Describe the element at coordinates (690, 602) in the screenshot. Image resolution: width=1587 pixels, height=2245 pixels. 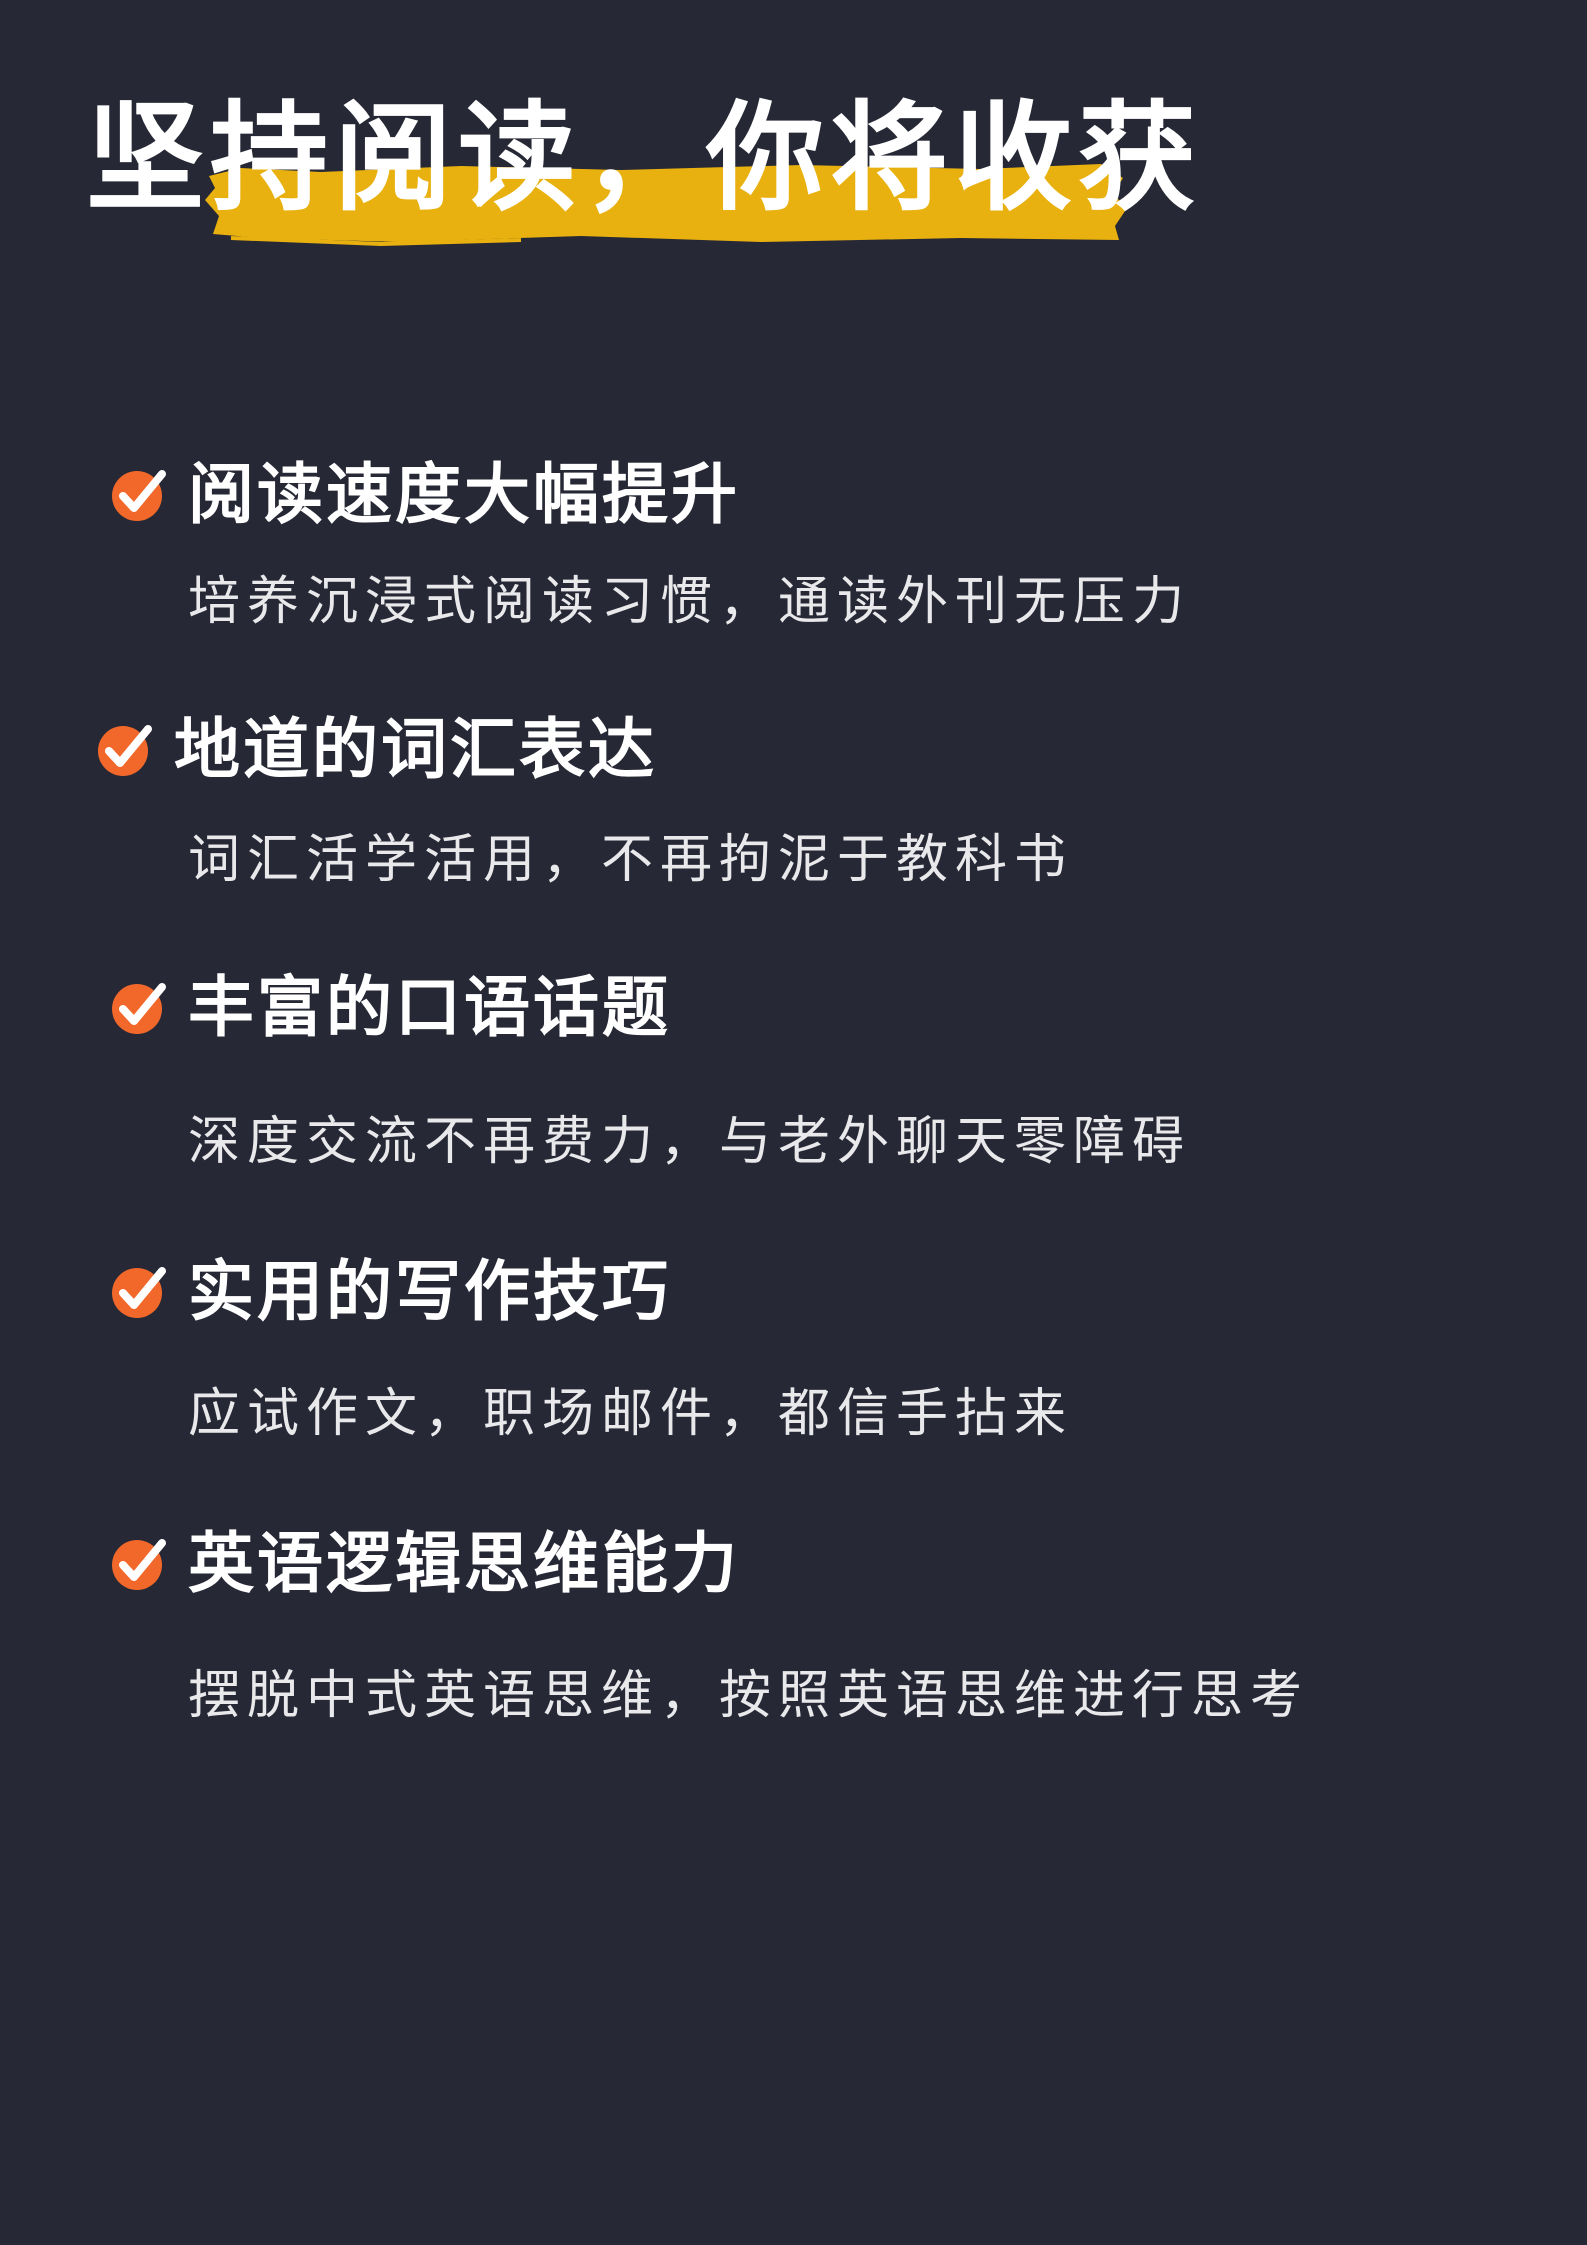
I see `benefit-description: 培养沉浸式阅读习惯，通读外刊无压力` at that location.